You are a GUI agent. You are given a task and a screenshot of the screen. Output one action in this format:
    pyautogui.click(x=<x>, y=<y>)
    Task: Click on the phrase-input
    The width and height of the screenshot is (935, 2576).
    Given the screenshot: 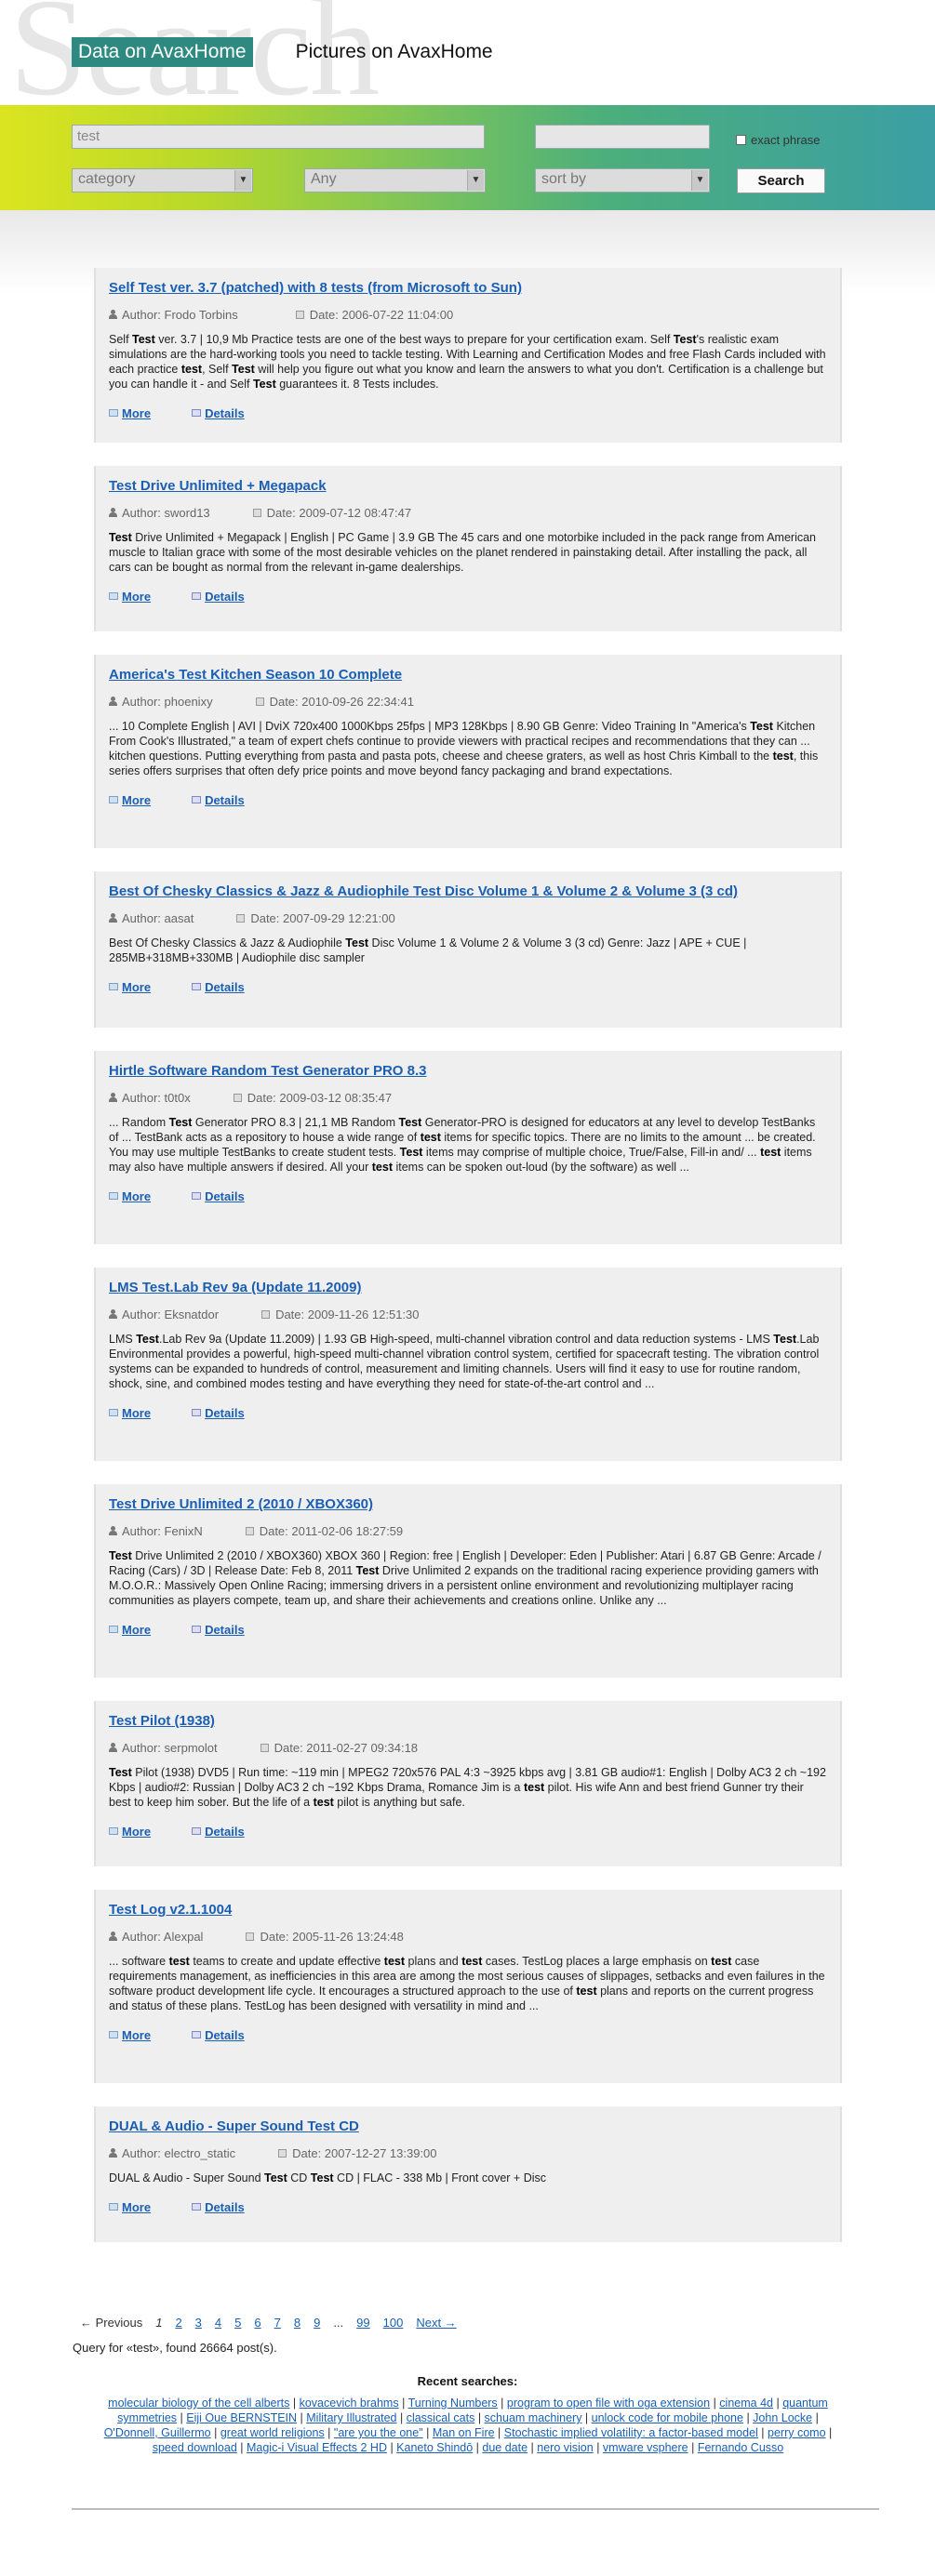 What is the action you would take?
    pyautogui.click(x=622, y=137)
    